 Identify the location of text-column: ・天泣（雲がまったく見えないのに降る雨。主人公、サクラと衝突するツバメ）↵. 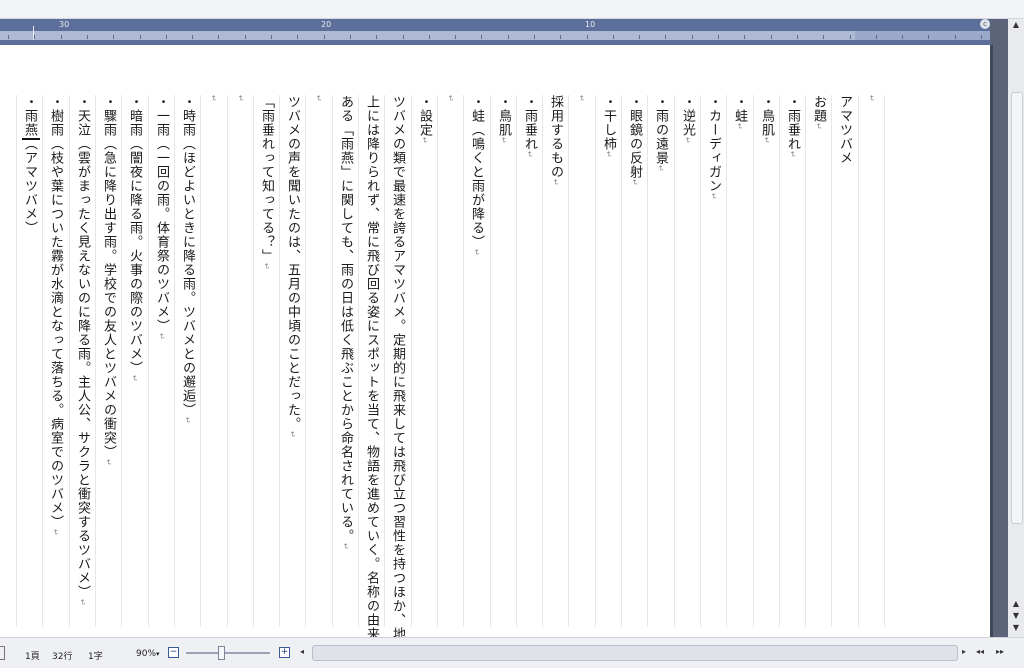
(82, 365).